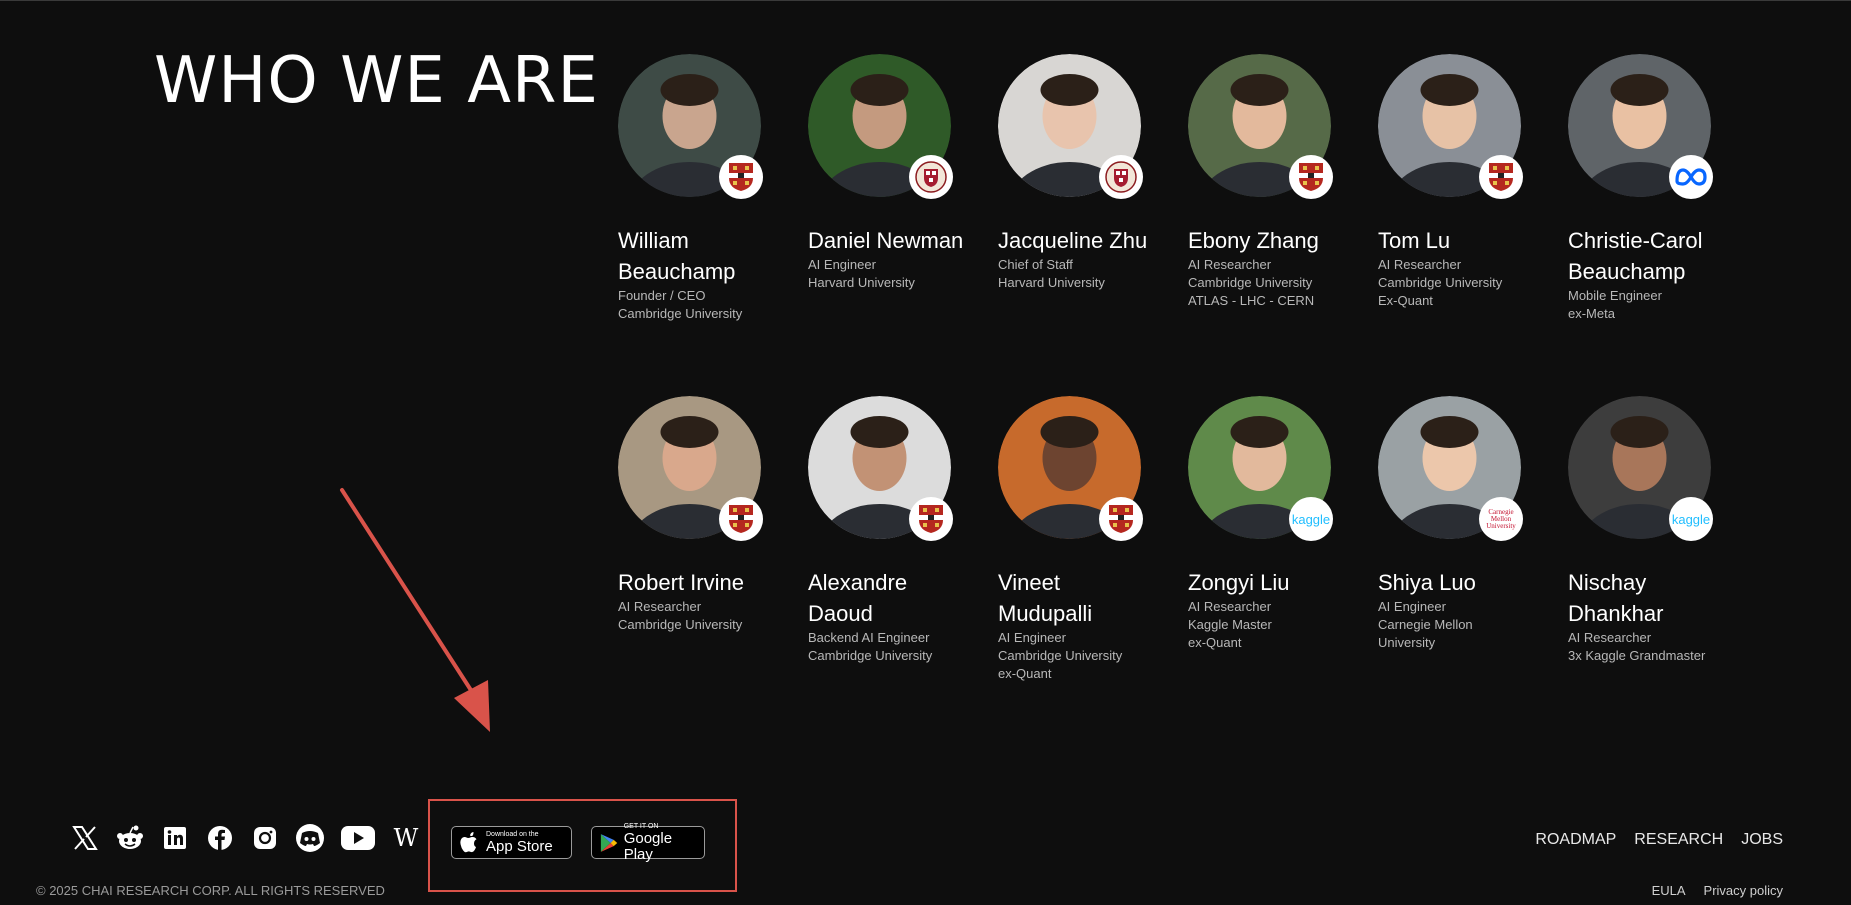 The image size is (1851, 905). I want to click on member-detail: Chief of Staff, so click(1035, 264).